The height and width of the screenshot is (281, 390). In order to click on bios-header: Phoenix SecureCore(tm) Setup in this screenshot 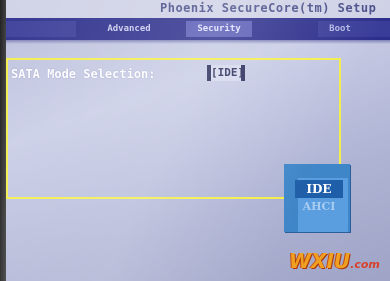, I will do `click(195, 9)`.